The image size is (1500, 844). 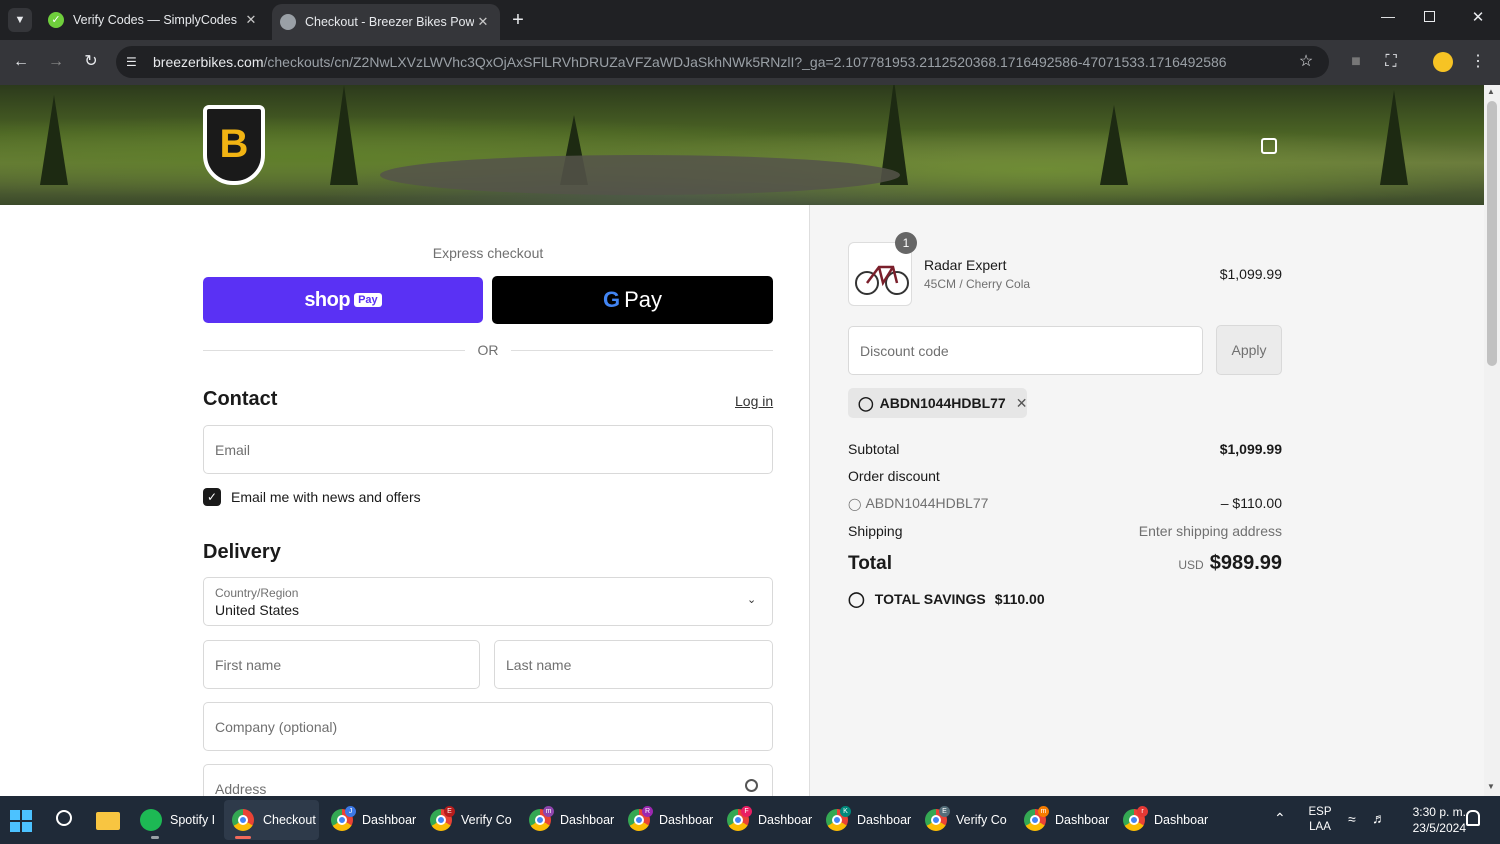 What do you see at coordinates (773, 820) in the screenshot?
I see `taskbar-app-chrome: F Dashboar` at bounding box center [773, 820].